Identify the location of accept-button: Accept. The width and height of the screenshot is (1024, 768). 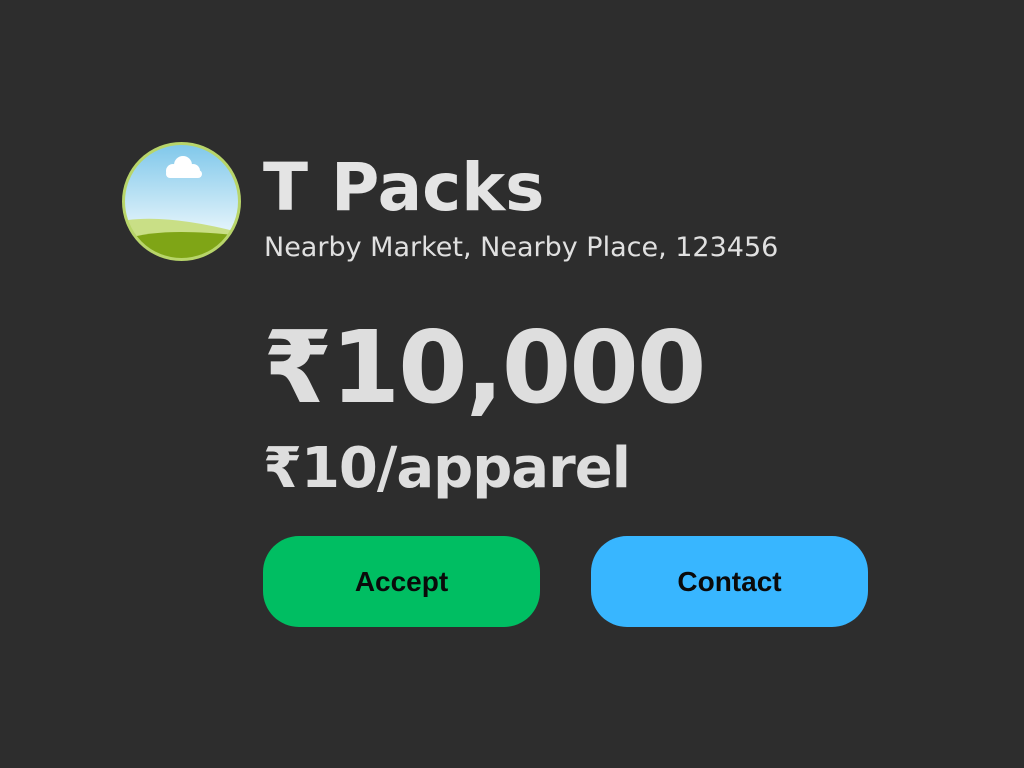
(401, 581).